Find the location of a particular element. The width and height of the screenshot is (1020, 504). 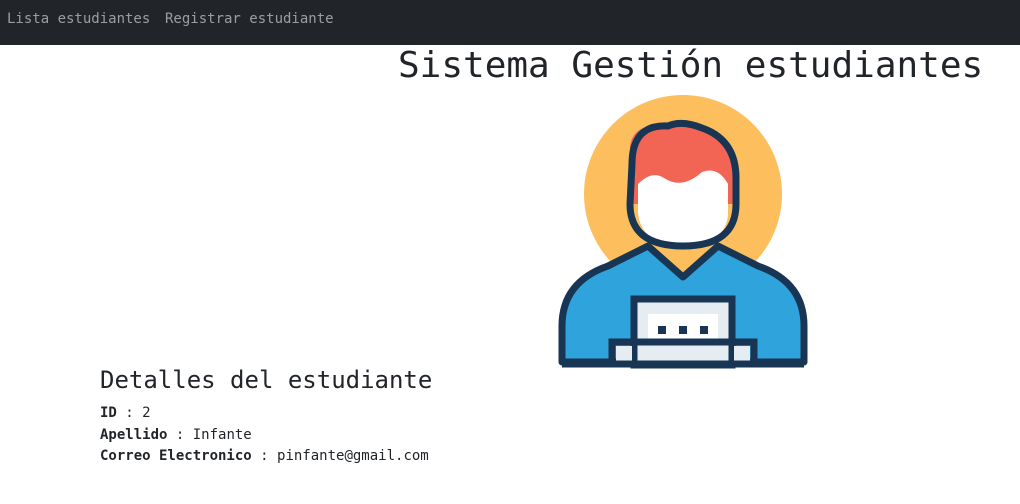

nav-link-lista-estudiantes: Lista estudiantes is located at coordinates (78, 19).